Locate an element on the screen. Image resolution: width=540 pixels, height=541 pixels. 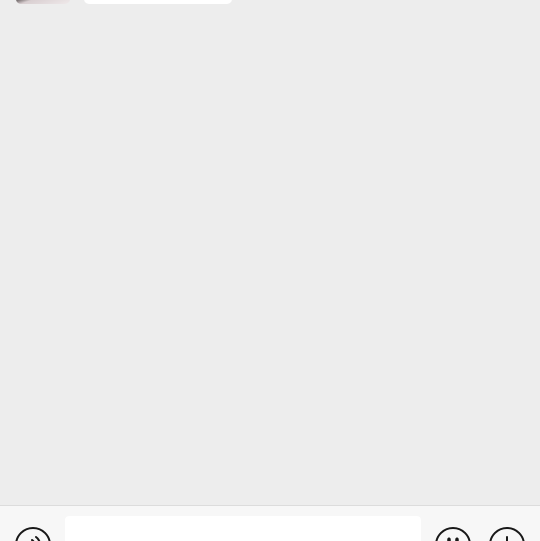
message-bubble is located at coordinates (158, 2).